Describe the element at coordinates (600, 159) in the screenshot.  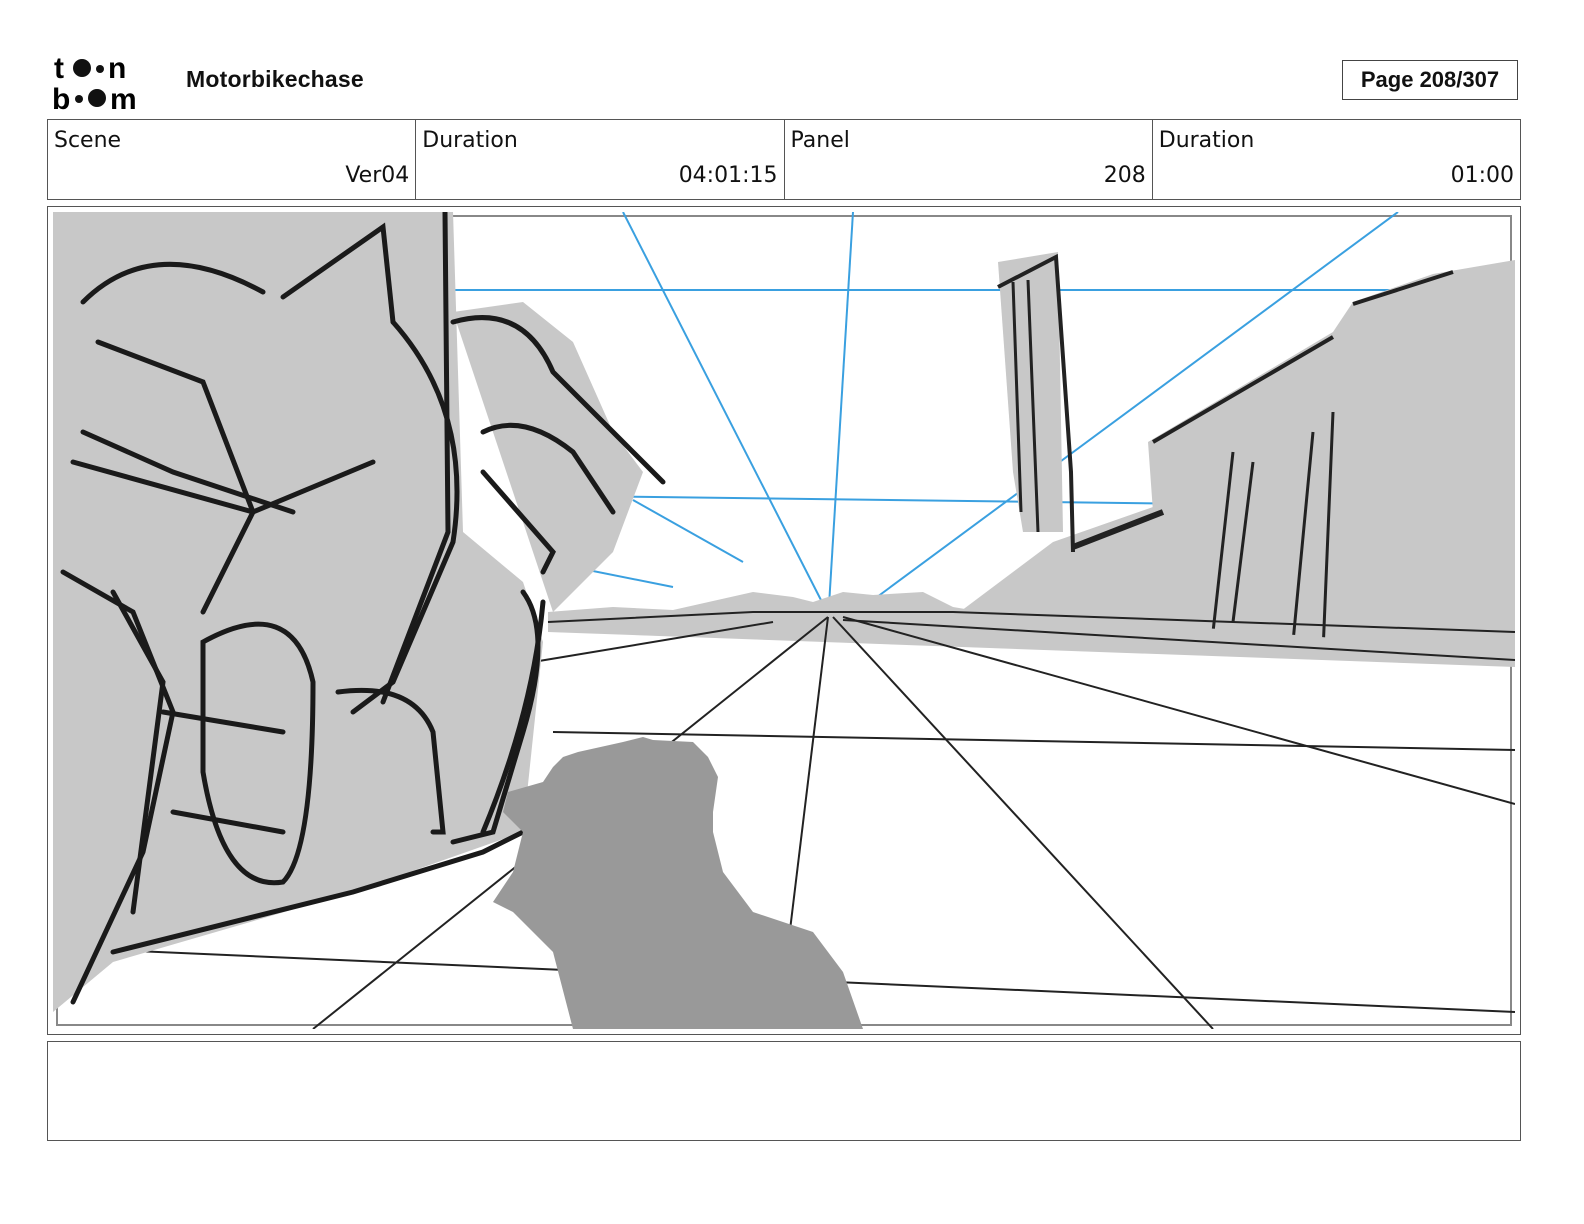
I see `scene-duration-cell: Duration 04:01:15` at that location.